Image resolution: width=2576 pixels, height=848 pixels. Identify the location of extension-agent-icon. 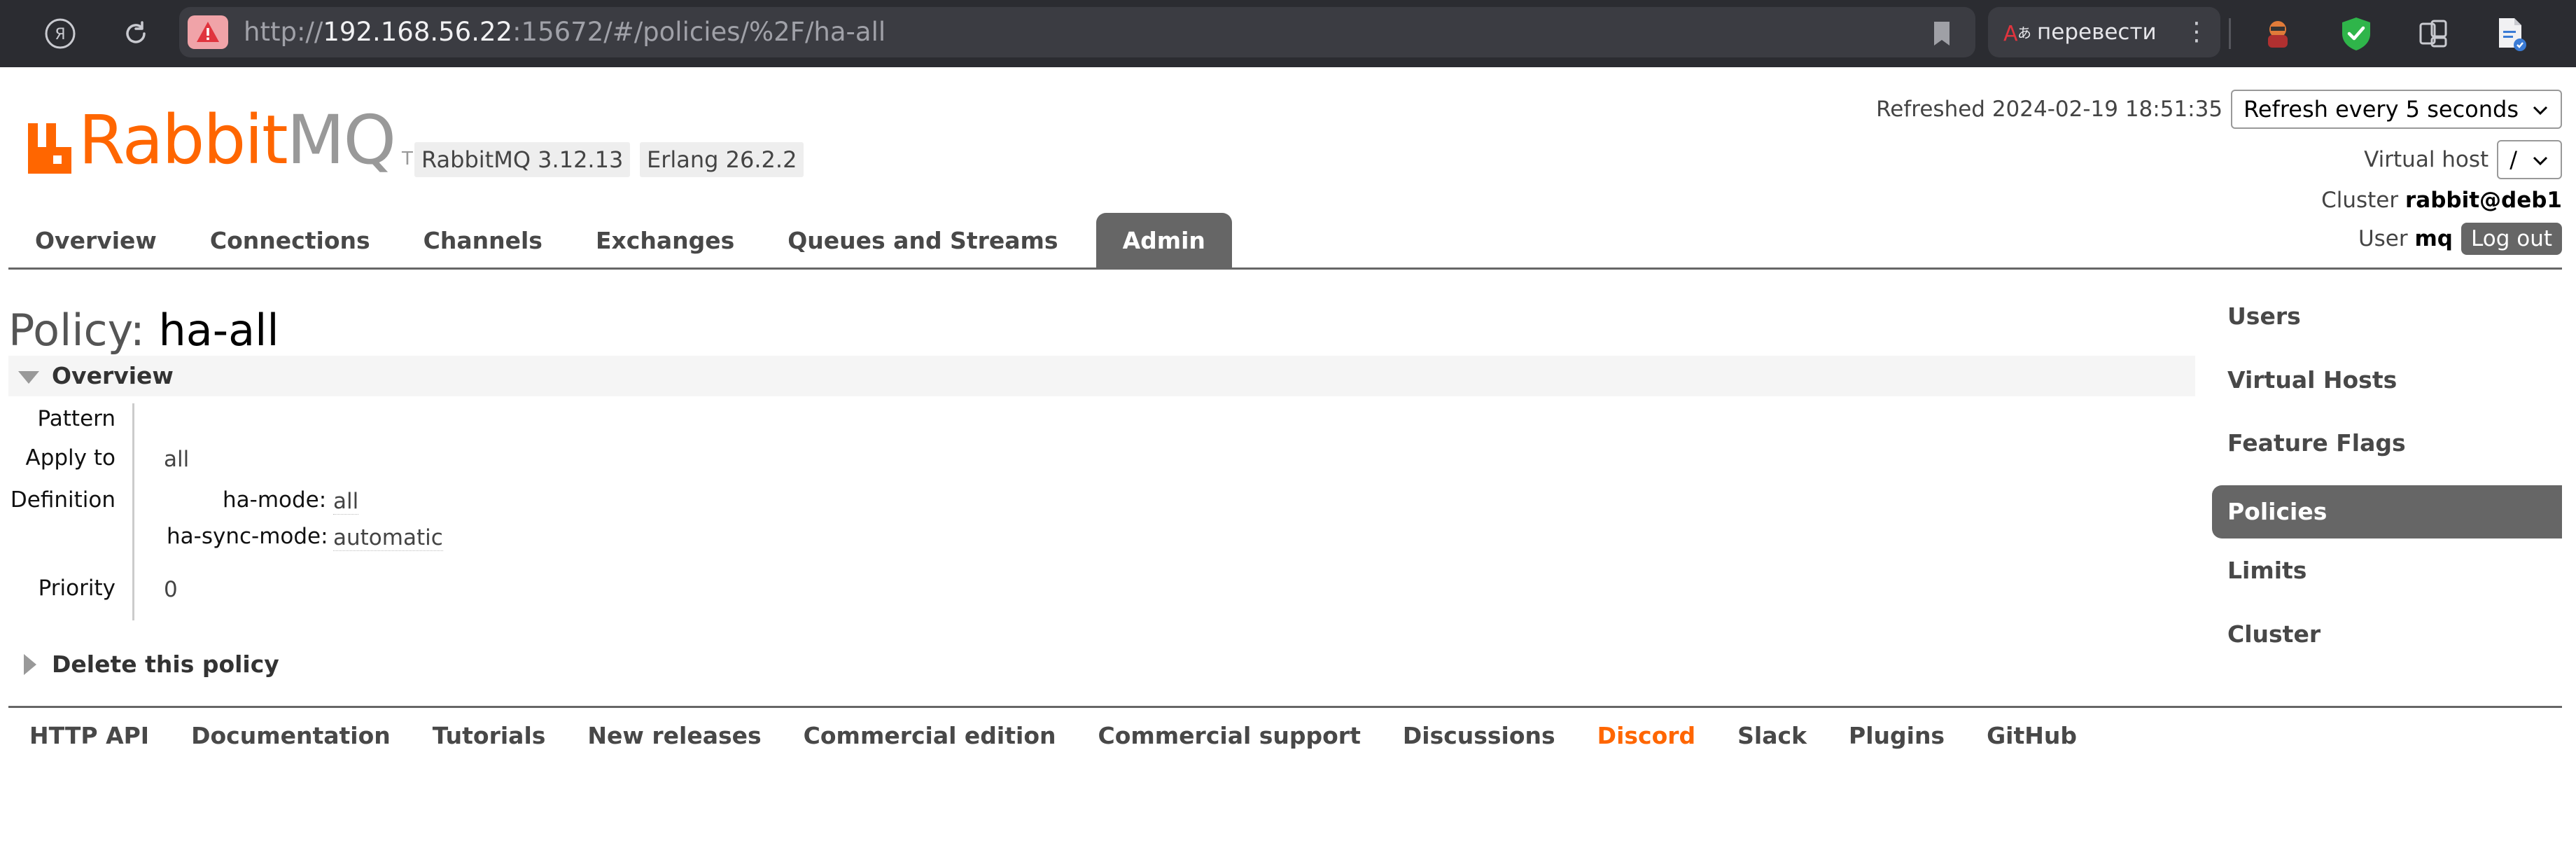
(2278, 33).